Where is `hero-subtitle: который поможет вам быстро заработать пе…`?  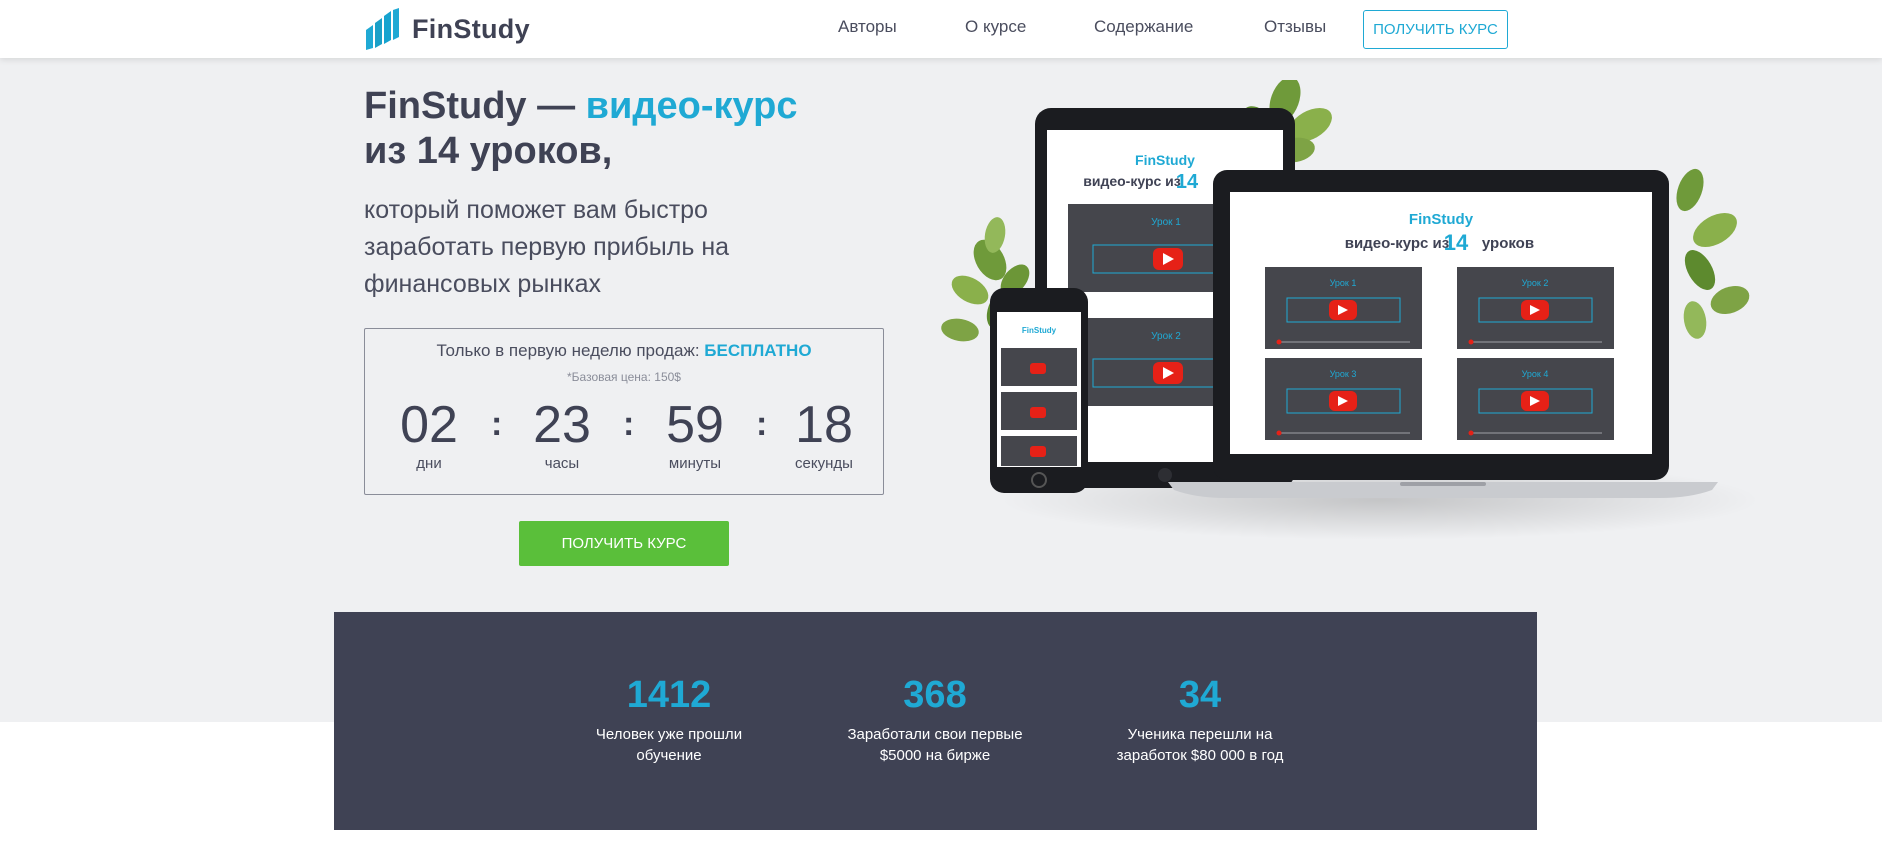 hero-subtitle: который поможет вам быстро заработать пе… is located at coordinates (547, 247).